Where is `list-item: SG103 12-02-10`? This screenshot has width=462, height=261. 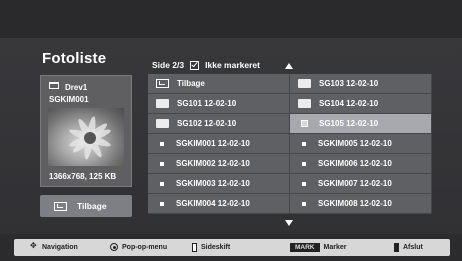
list-item: SG103 12-02-10 is located at coordinates (361, 84).